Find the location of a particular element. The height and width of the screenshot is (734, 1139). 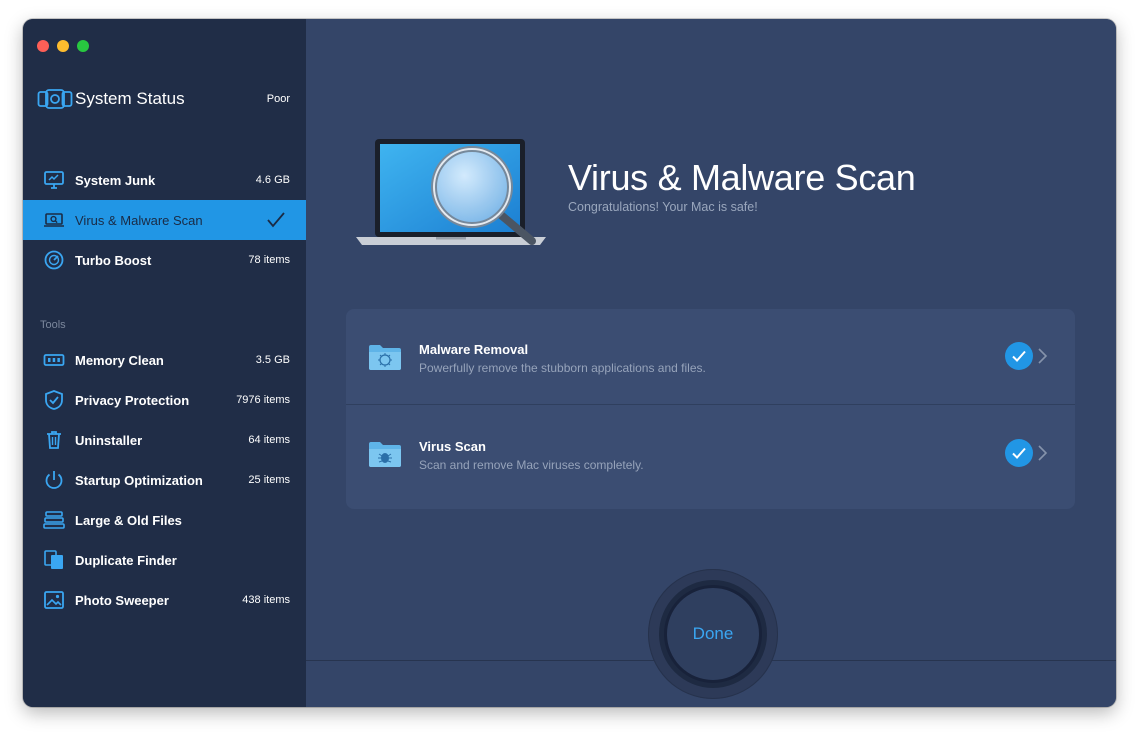

system-status-row: System Status Poor is located at coordinates (163, 99).